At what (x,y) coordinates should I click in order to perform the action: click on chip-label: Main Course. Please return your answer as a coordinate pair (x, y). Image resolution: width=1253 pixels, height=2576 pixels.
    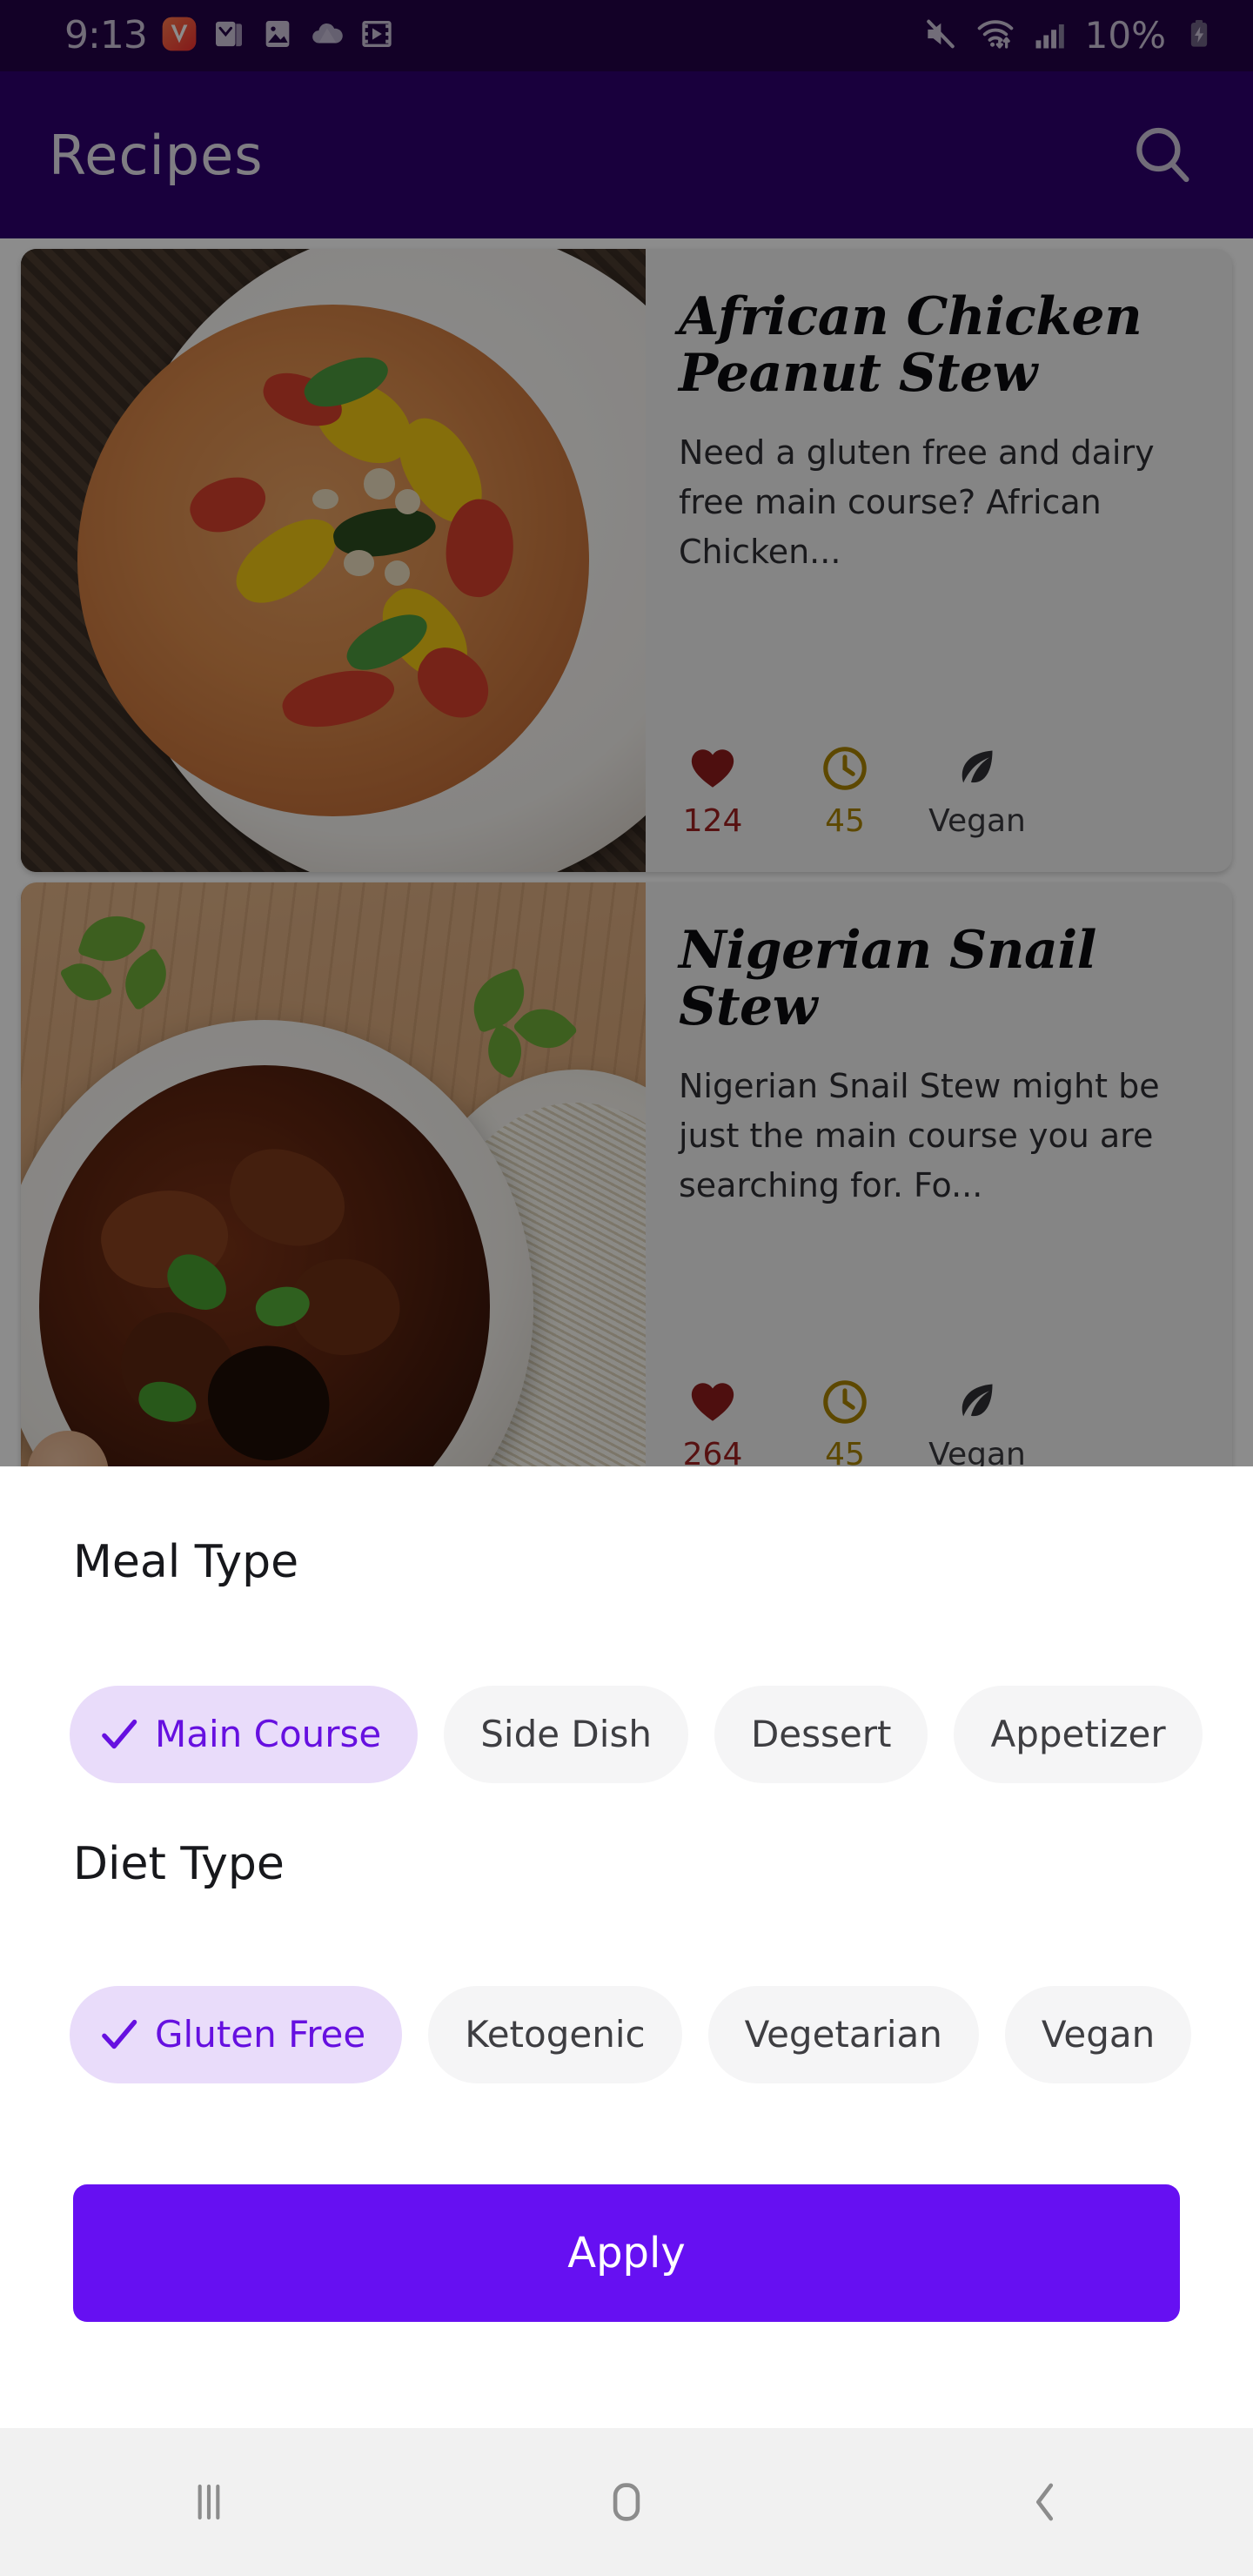
    Looking at the image, I should click on (268, 1734).